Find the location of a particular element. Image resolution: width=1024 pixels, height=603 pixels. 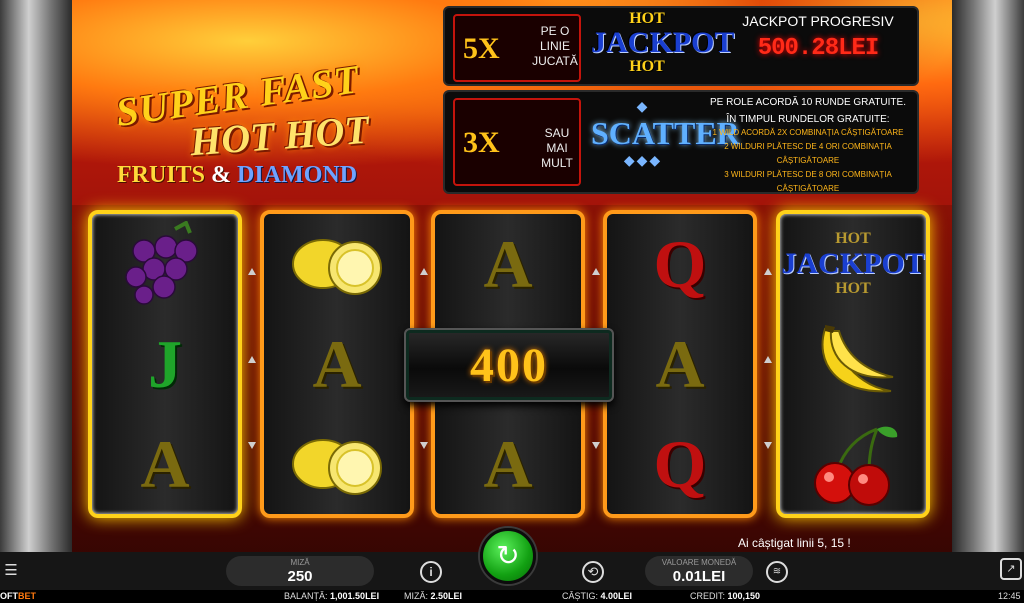

letter-J-symbol: J is located at coordinates (165, 364).